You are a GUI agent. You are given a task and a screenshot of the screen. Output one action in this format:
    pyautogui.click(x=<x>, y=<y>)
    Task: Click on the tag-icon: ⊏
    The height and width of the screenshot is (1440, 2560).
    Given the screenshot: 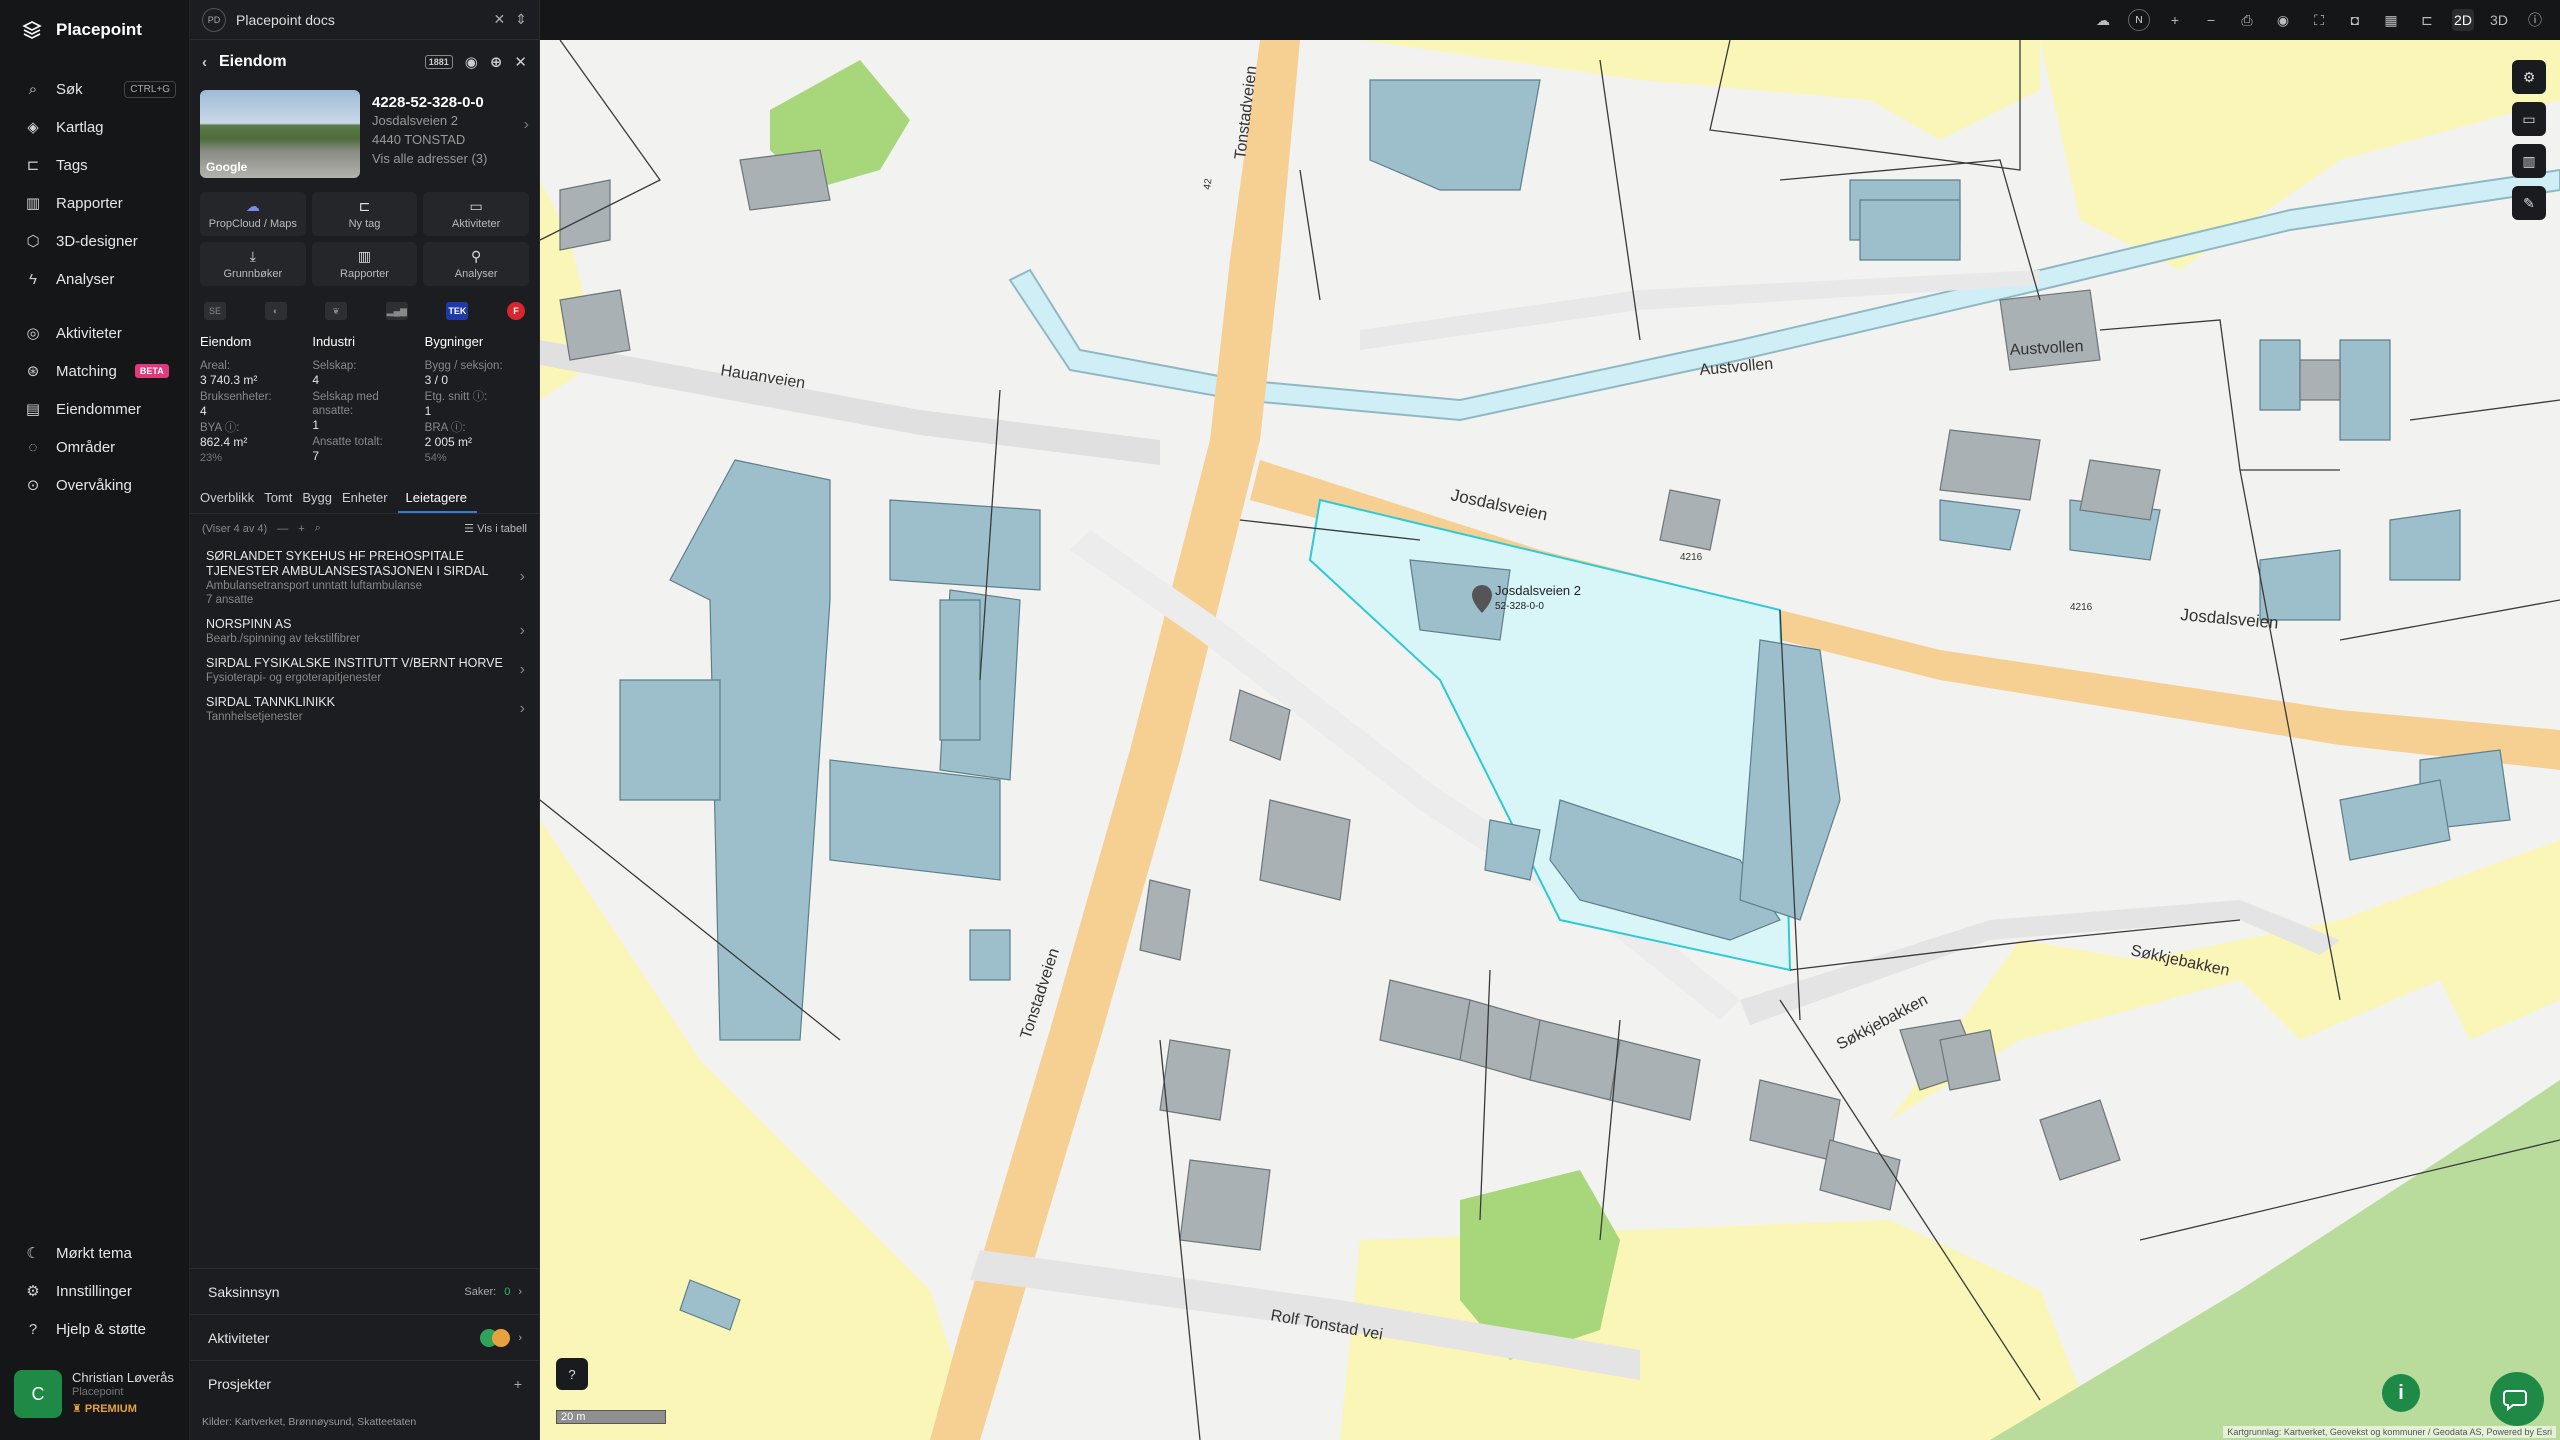 What is the action you would take?
    pyautogui.click(x=364, y=206)
    